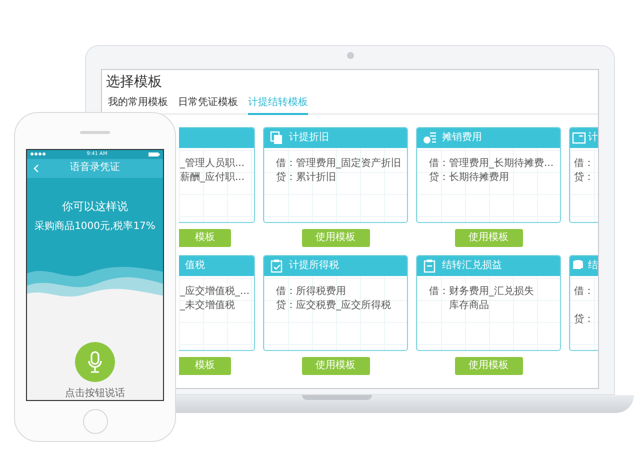  I want to click on card-title: 计提所得税, so click(314, 266).